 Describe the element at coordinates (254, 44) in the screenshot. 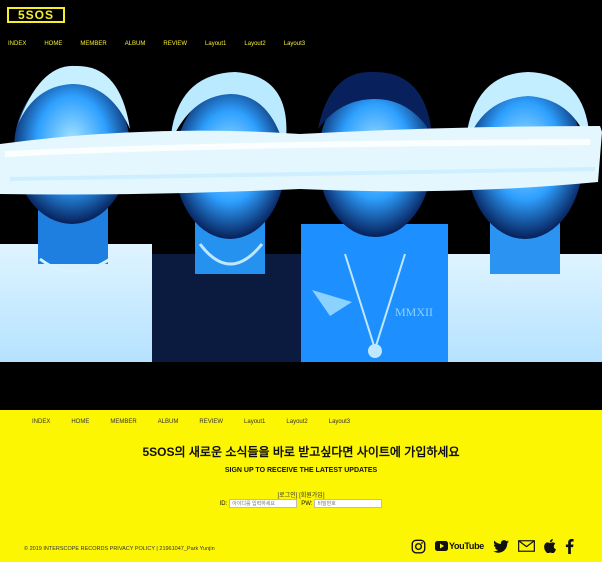

I see `nav-layout2: Layout2` at that location.